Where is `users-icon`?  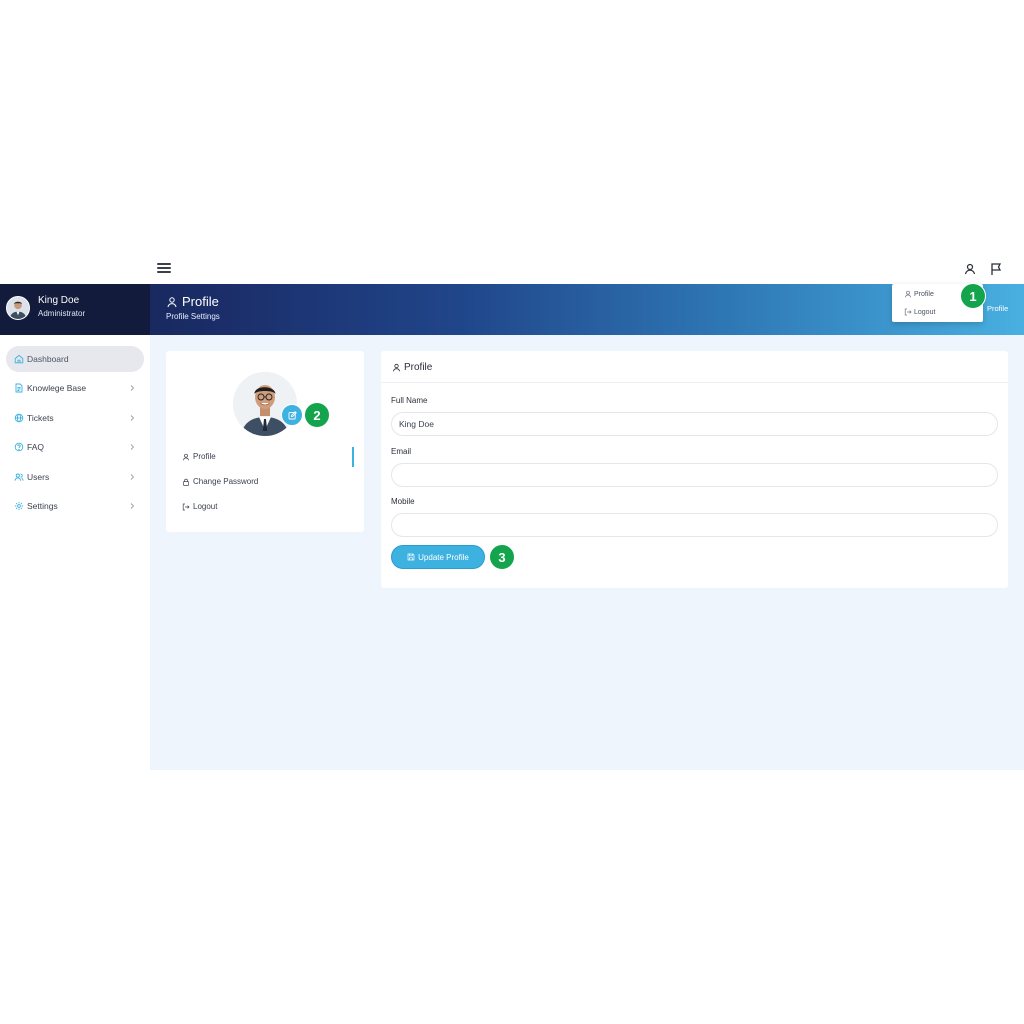
users-icon is located at coordinates (19, 477).